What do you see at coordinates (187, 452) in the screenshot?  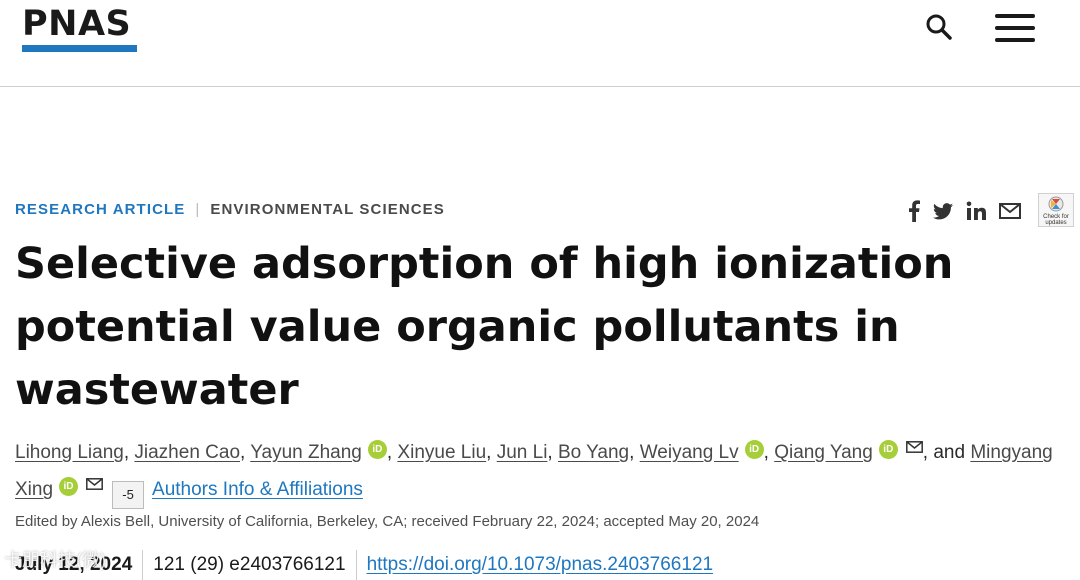 I see `author-link: Jiazhen Cao` at bounding box center [187, 452].